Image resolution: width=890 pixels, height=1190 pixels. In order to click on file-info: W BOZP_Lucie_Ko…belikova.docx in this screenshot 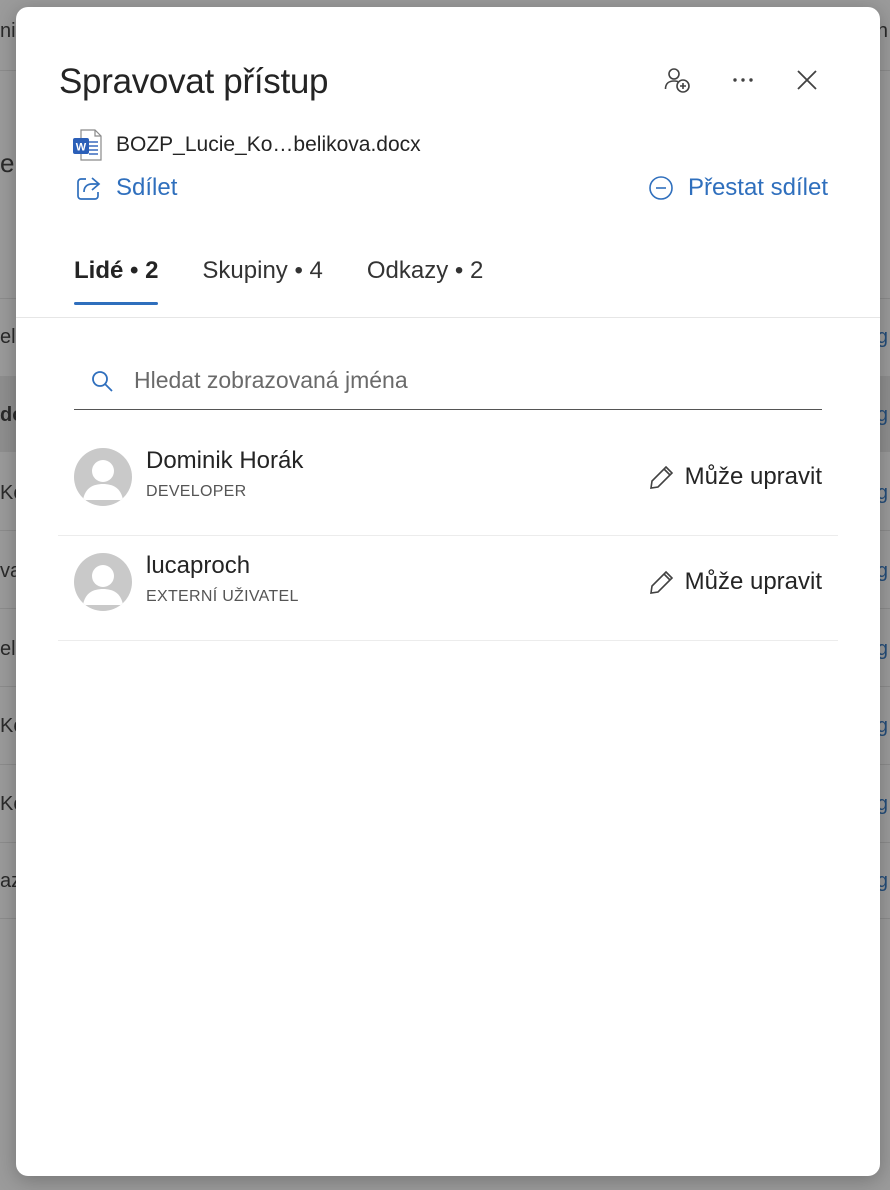, I will do `click(246, 145)`.